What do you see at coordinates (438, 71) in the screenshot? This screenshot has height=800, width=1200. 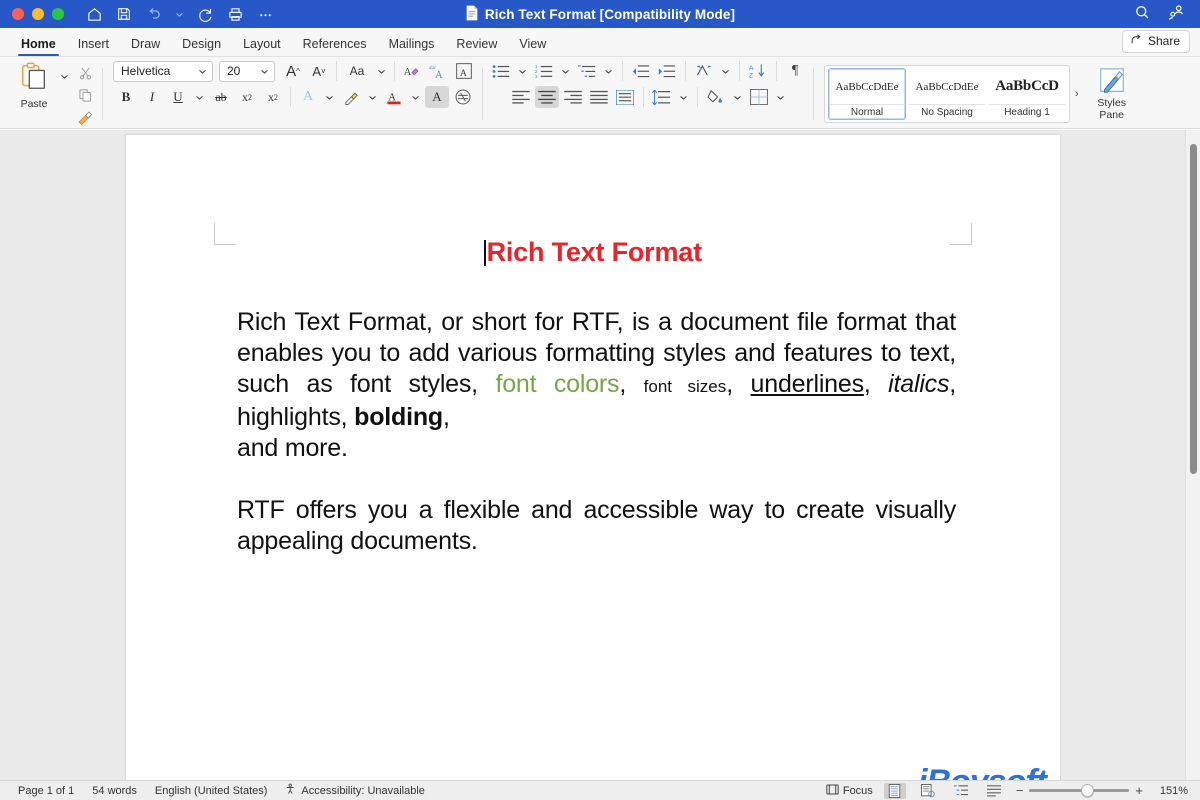 I see `phonetic-guide-icon: abc A` at bounding box center [438, 71].